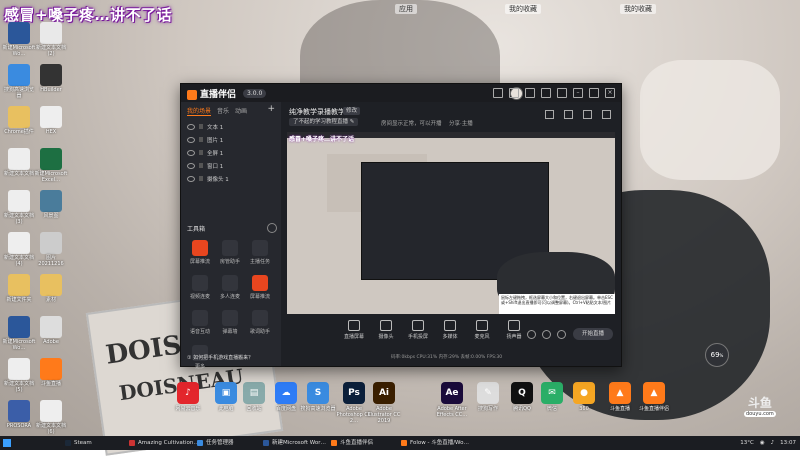  I want to click on desktop-app-icon: ♪ 网易云音乐, so click(188, 397).